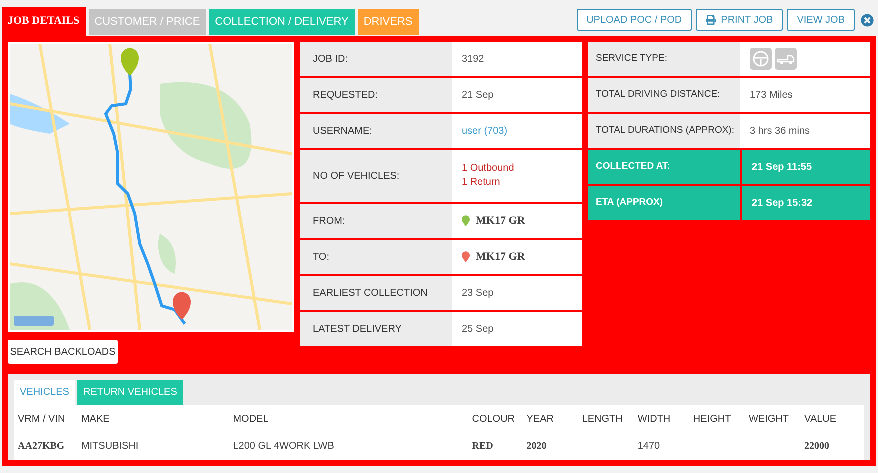  Describe the element at coordinates (251, 419) in the screenshot. I see `column-header: MODEL` at that location.